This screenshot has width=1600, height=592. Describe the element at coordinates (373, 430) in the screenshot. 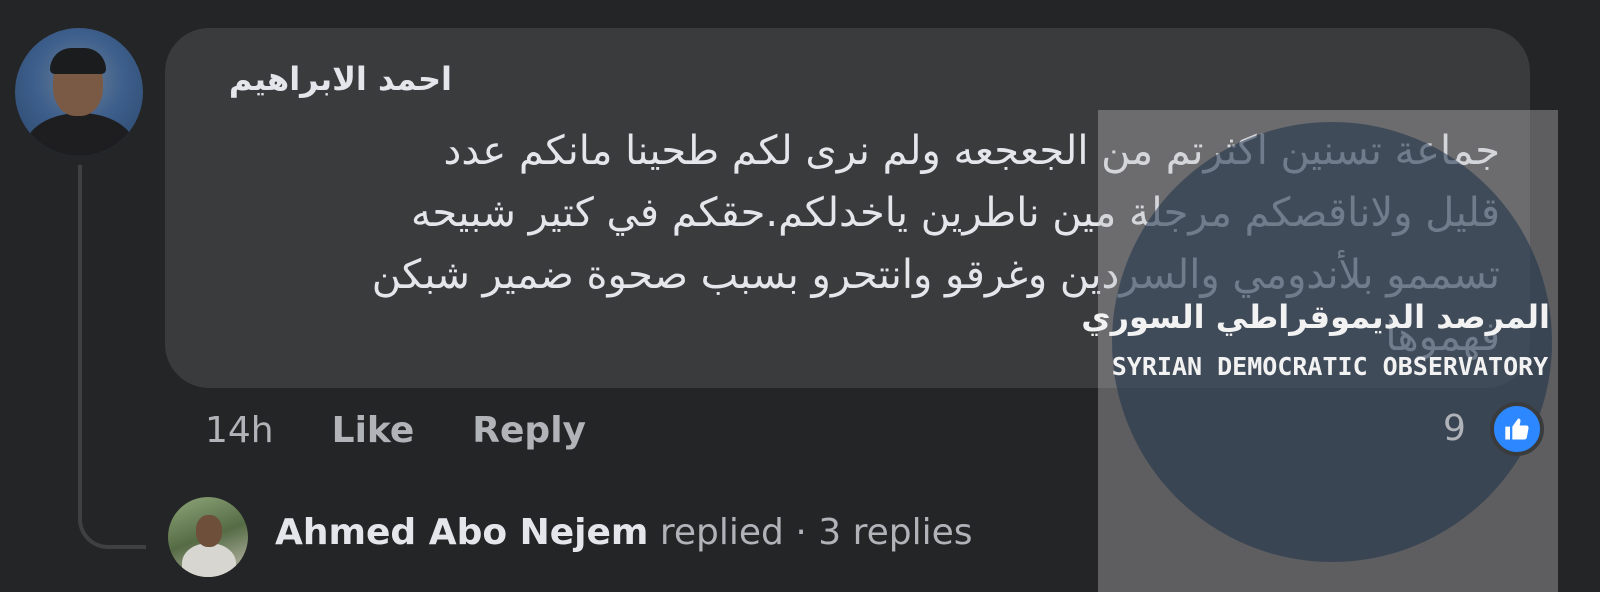

I see `like-button: Like` at that location.